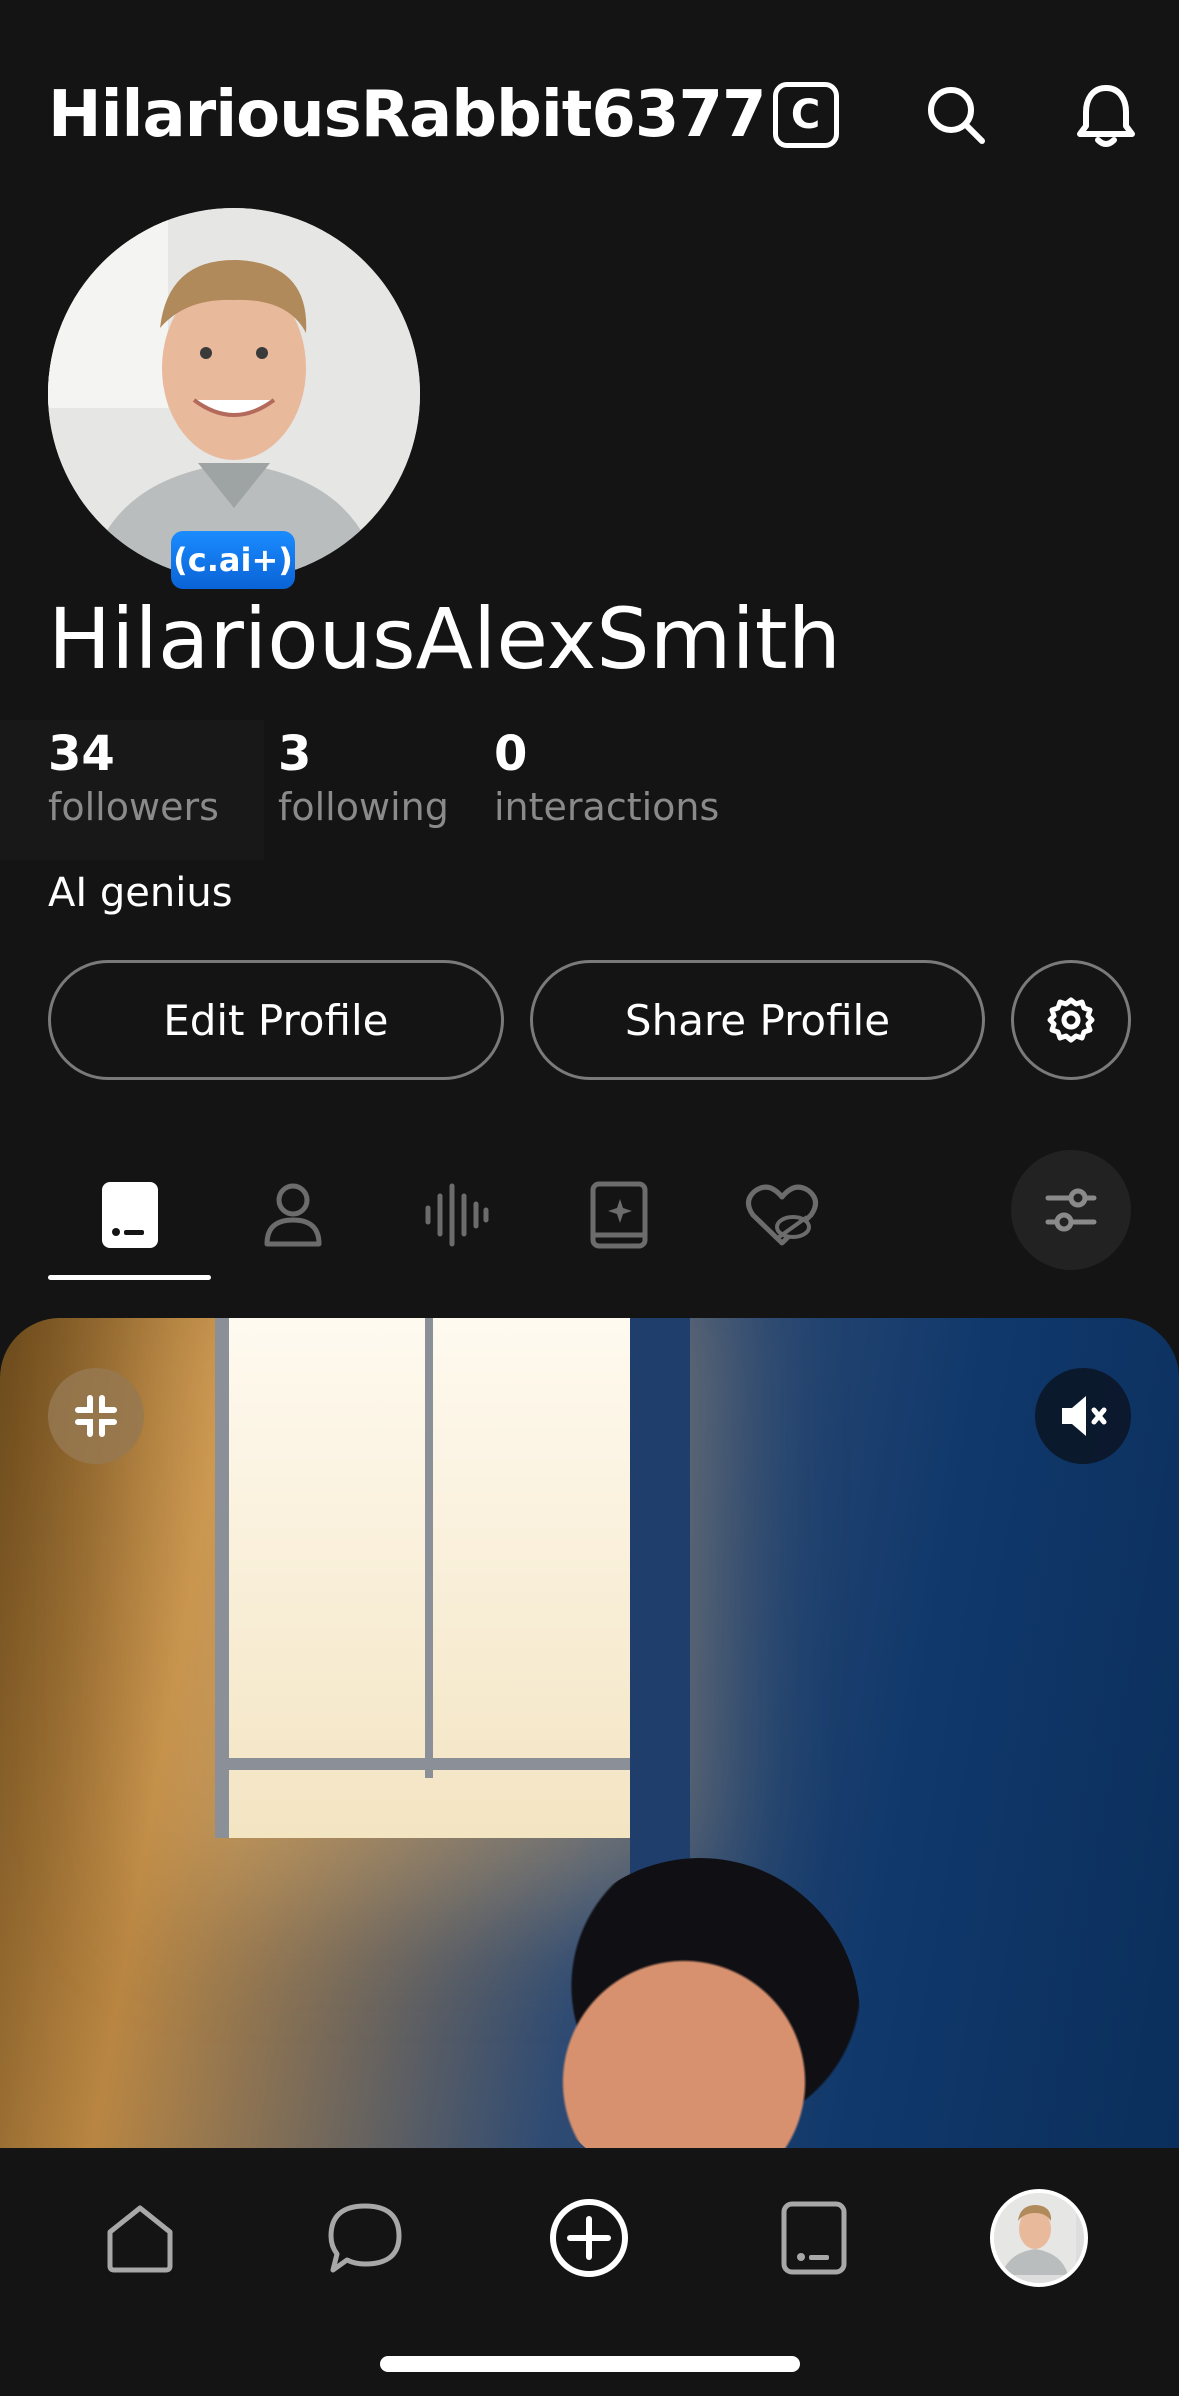  I want to click on bio: AI genius, so click(140, 893).